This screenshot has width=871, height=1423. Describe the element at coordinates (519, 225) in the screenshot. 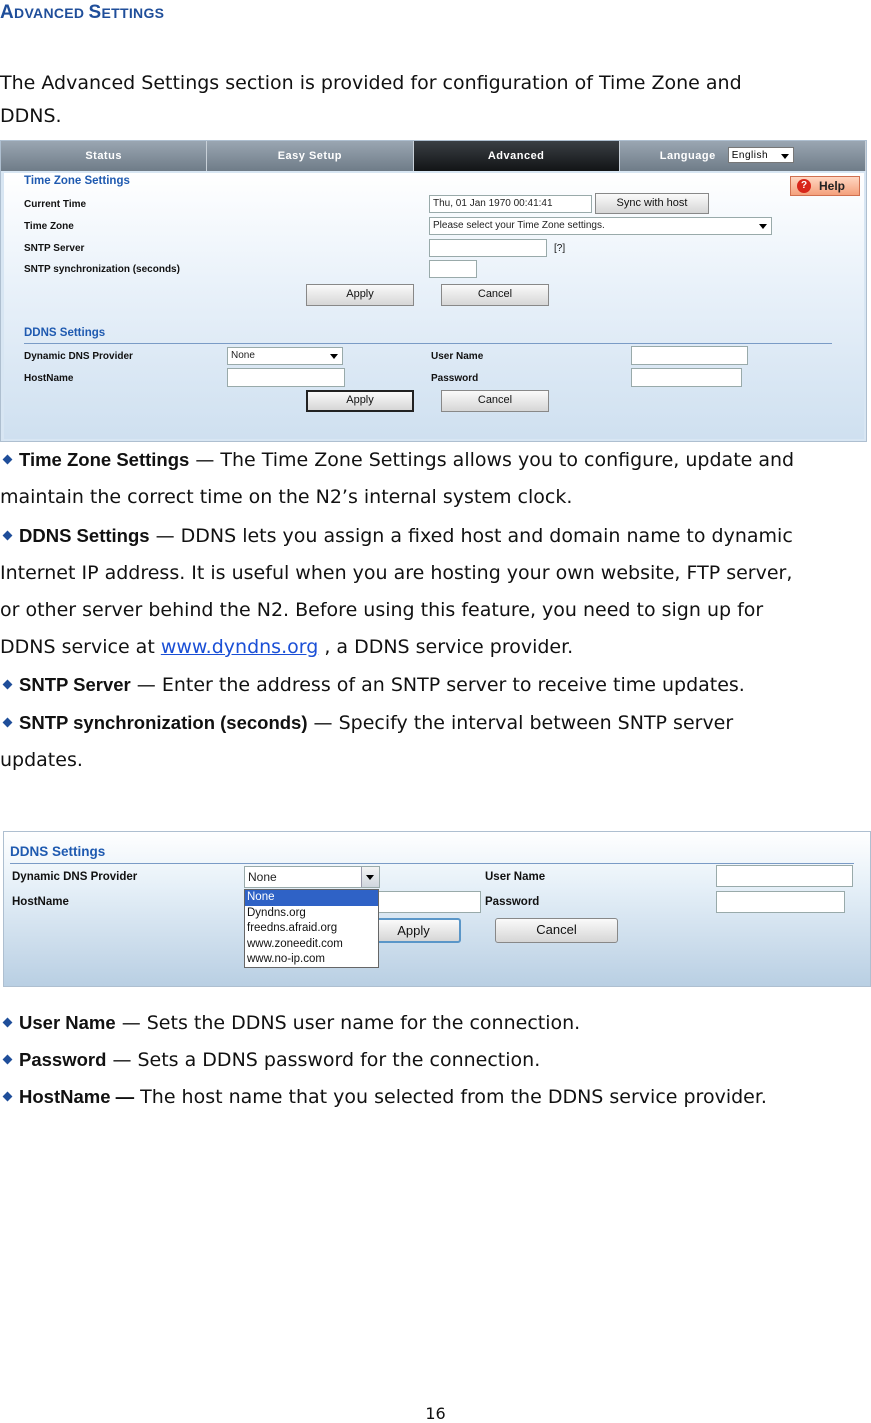

I see `time-zone-value: Please select your Time Zone settings.` at that location.